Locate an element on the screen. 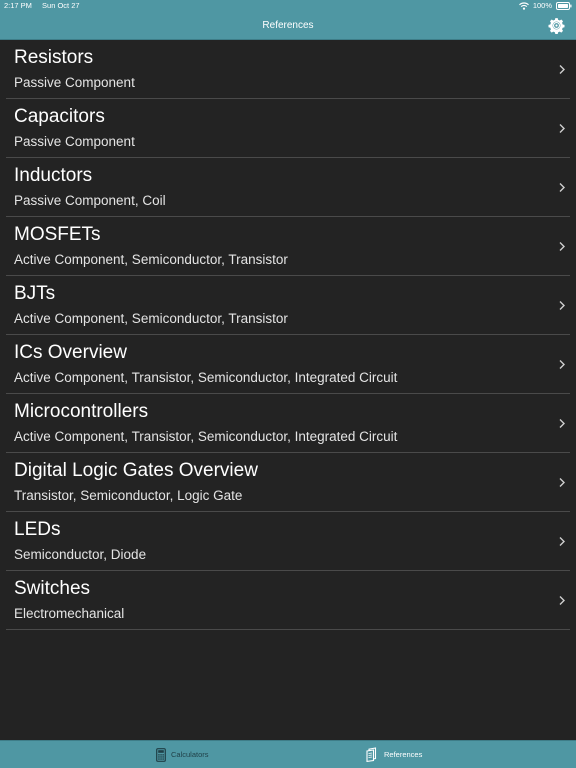 Image resolution: width=576 pixels, height=768 pixels. list-item-title: Digital Logic Gates Overview is located at coordinates (136, 470).